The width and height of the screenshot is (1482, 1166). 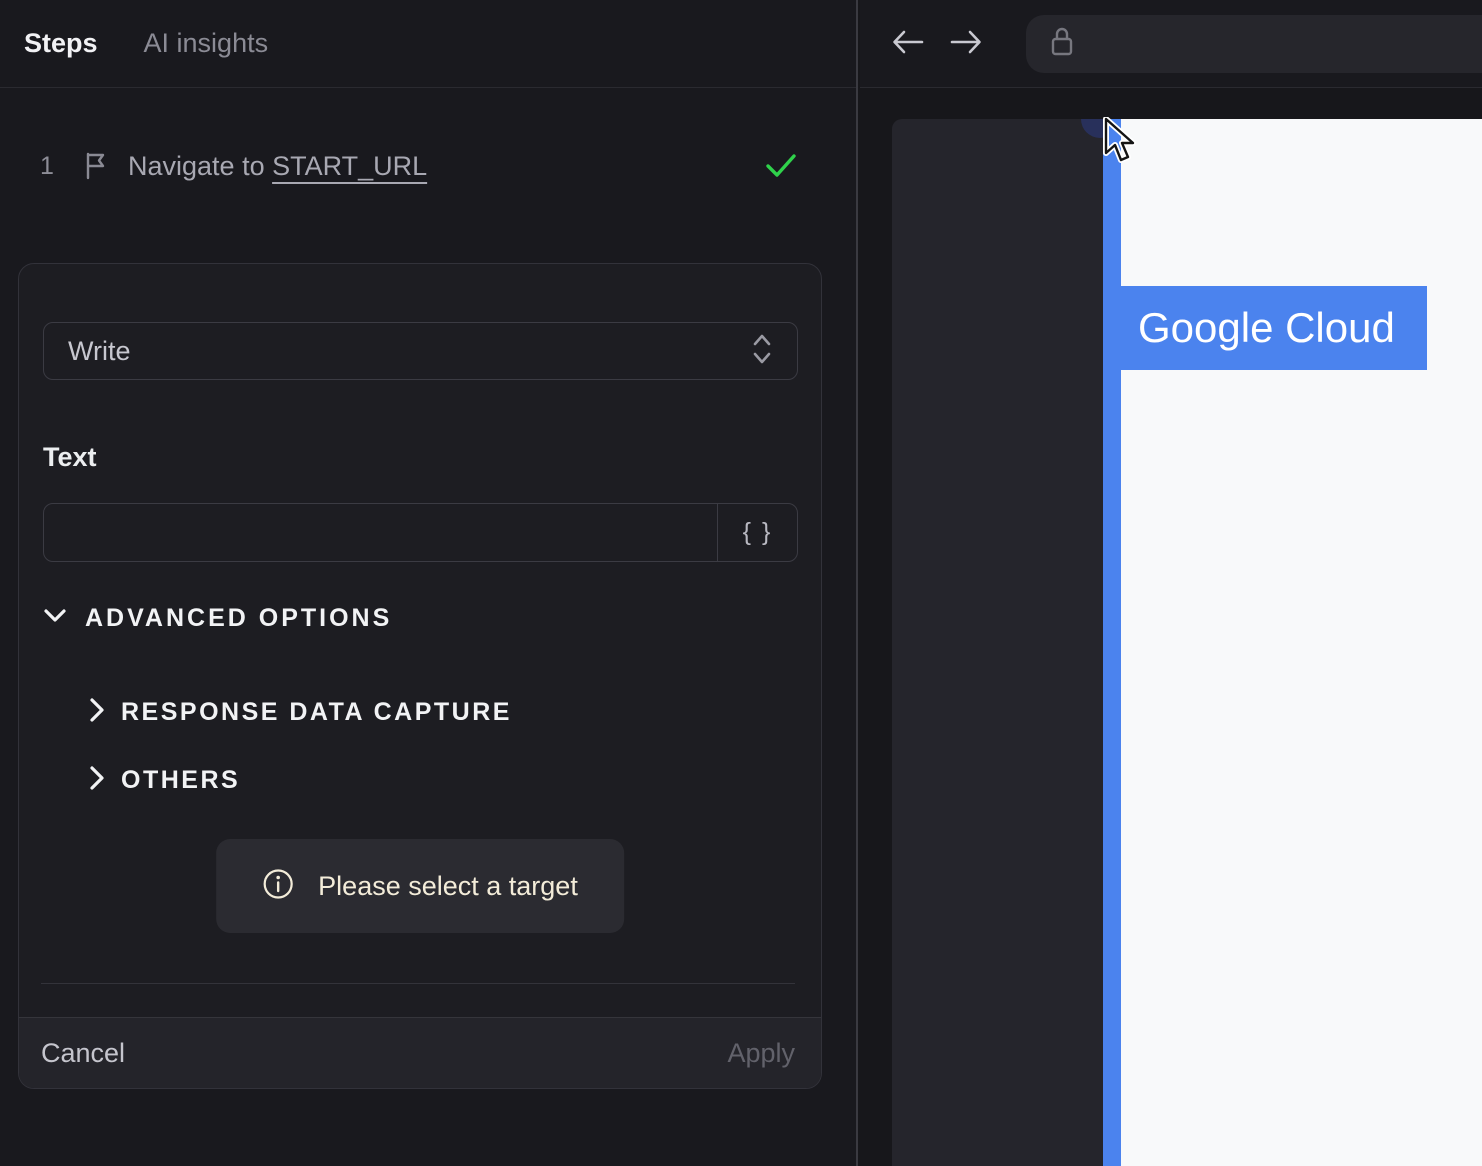 What do you see at coordinates (1062, 44) in the screenshot?
I see `lock-icon` at bounding box center [1062, 44].